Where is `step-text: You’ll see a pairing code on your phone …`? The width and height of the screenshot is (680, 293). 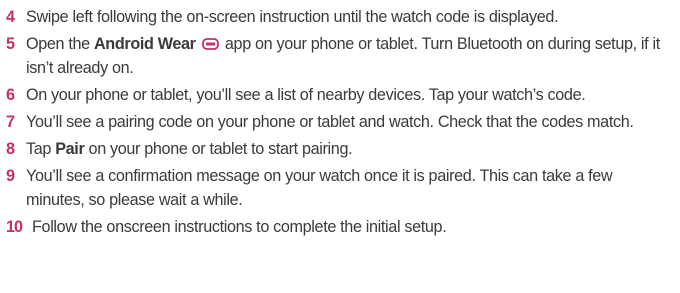 step-text: You’ll see a pairing code on your phone … is located at coordinates (330, 122).